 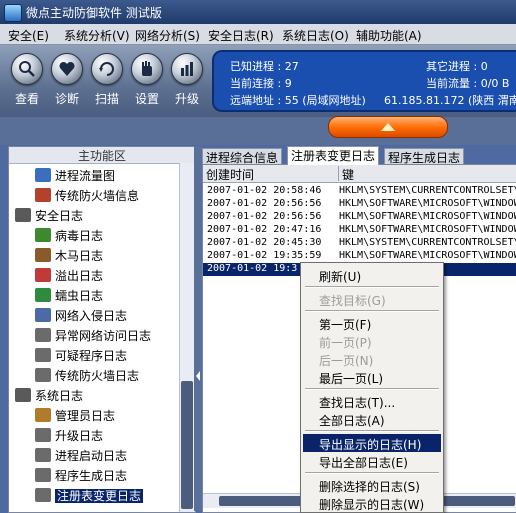 What do you see at coordinates (69, 237) in the screenshot?
I see `tree-item: 病毒日志` at bounding box center [69, 237].